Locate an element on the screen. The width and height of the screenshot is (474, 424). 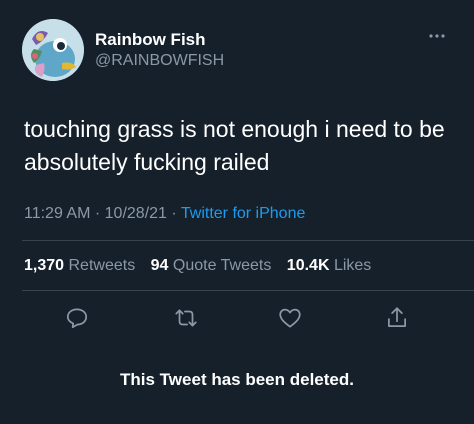
avatar is located at coordinates (53, 50).